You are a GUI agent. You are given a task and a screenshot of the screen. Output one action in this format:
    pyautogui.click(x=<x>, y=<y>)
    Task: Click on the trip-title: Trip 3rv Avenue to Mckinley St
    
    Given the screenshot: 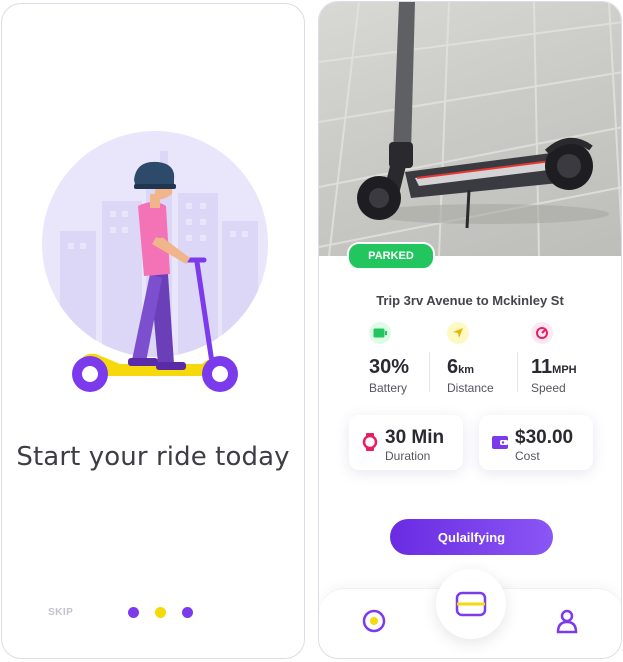 What is the action you would take?
    pyautogui.click(x=470, y=300)
    